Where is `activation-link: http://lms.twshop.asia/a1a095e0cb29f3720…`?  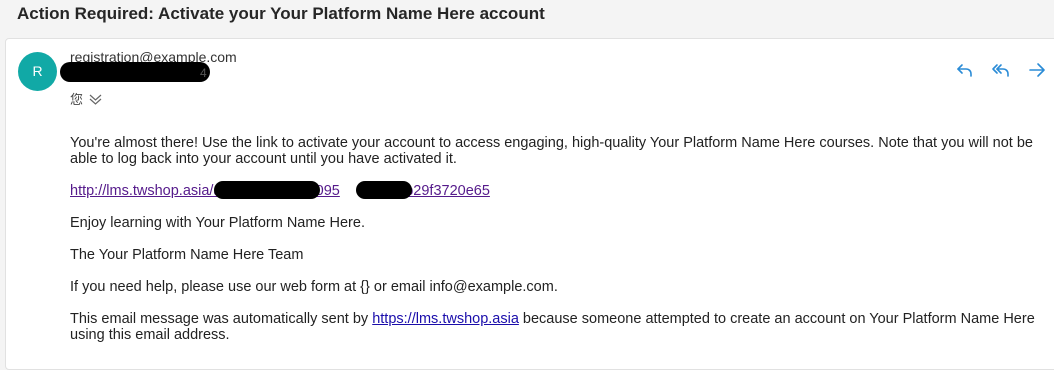 activation-link: http://lms.twshop.asia/a1a095e0cb29f3720… is located at coordinates (560, 190).